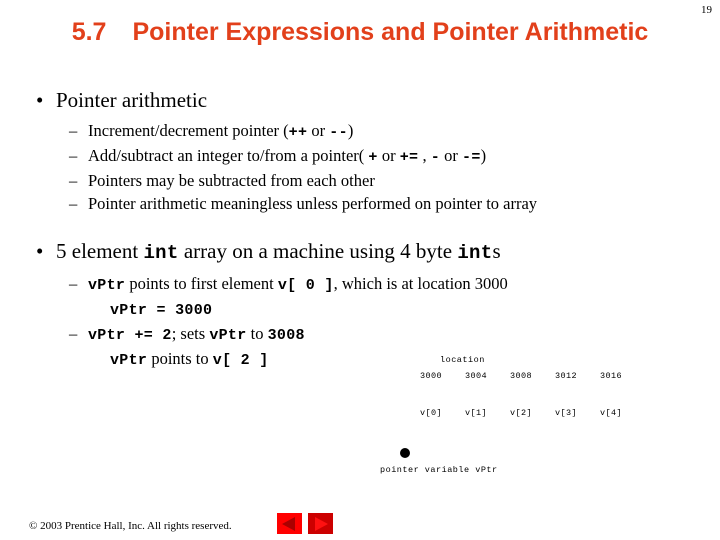  I want to click on page-number: 19, so click(706, 10).